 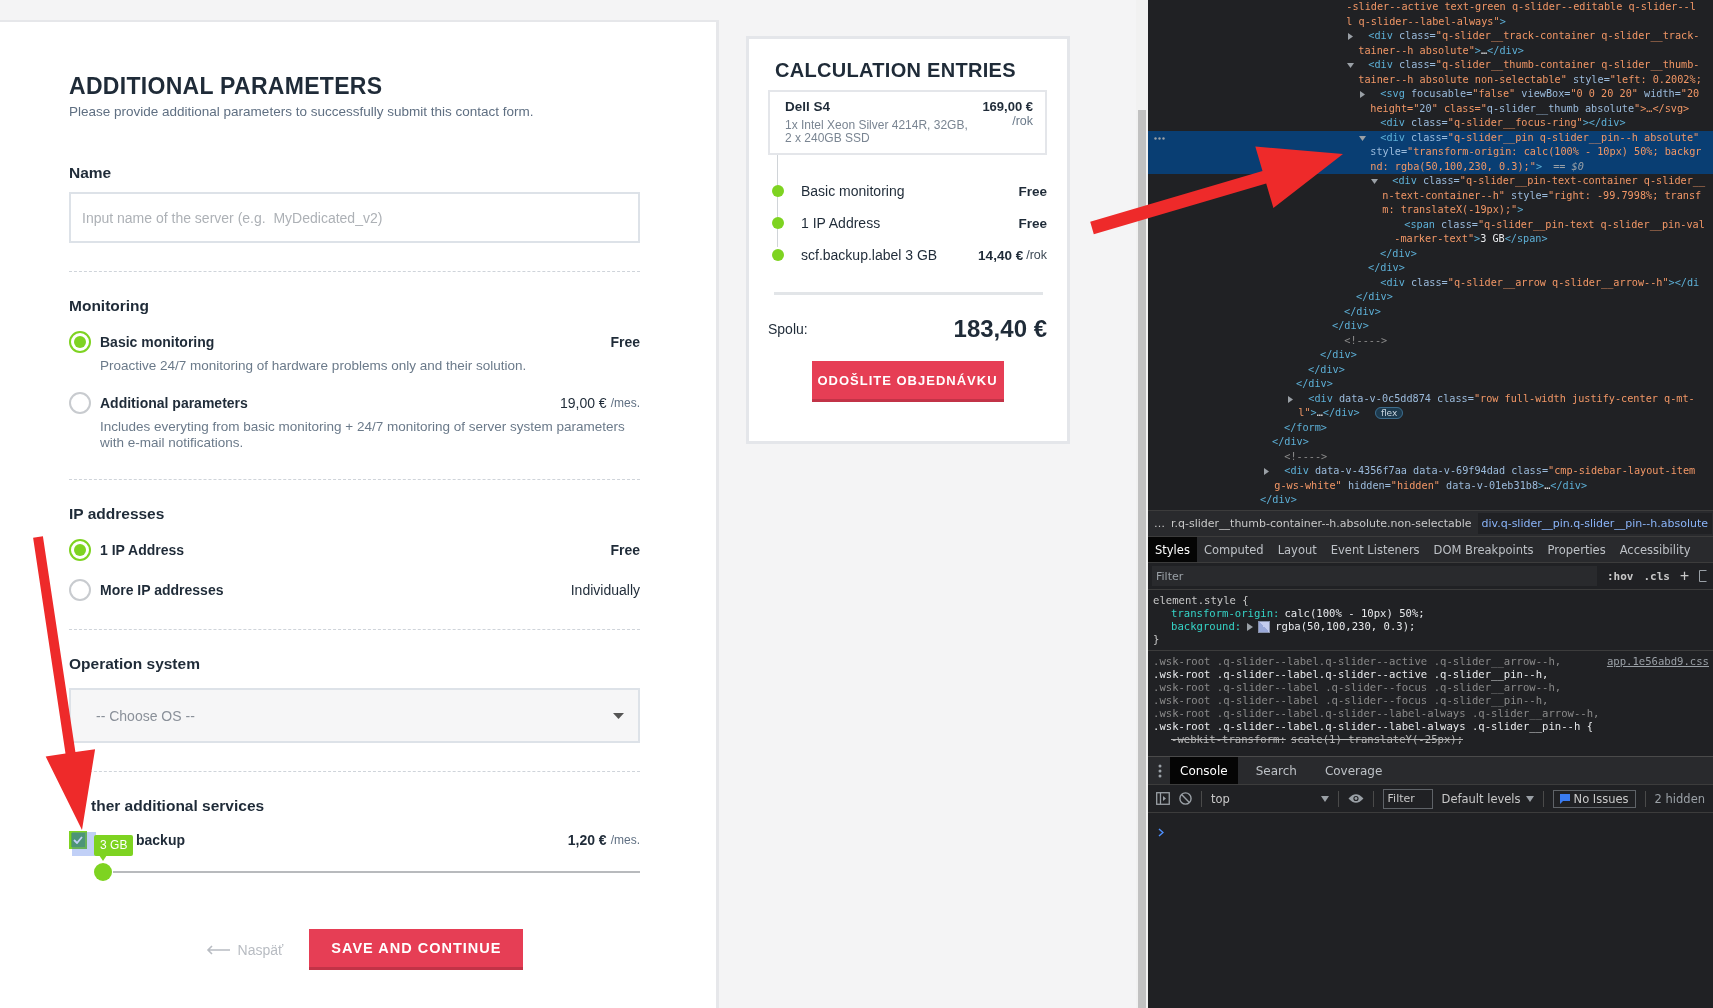 I want to click on new-rule-button: +, so click(x=1684, y=576).